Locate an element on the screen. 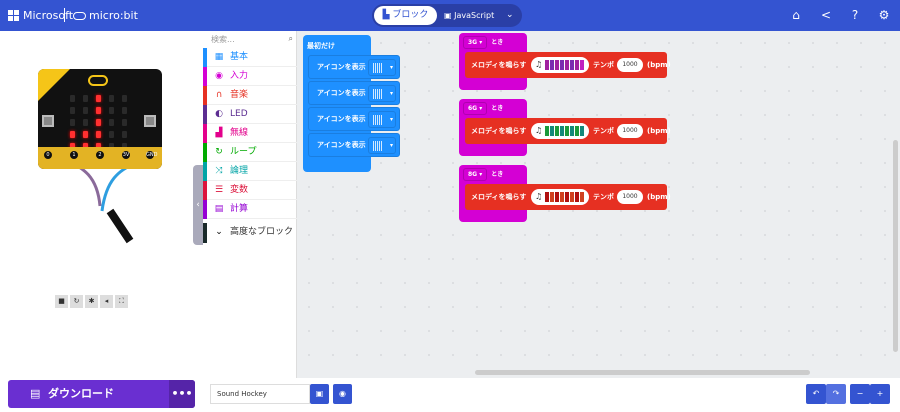  help-icon: ? is located at coordinates (855, 15).